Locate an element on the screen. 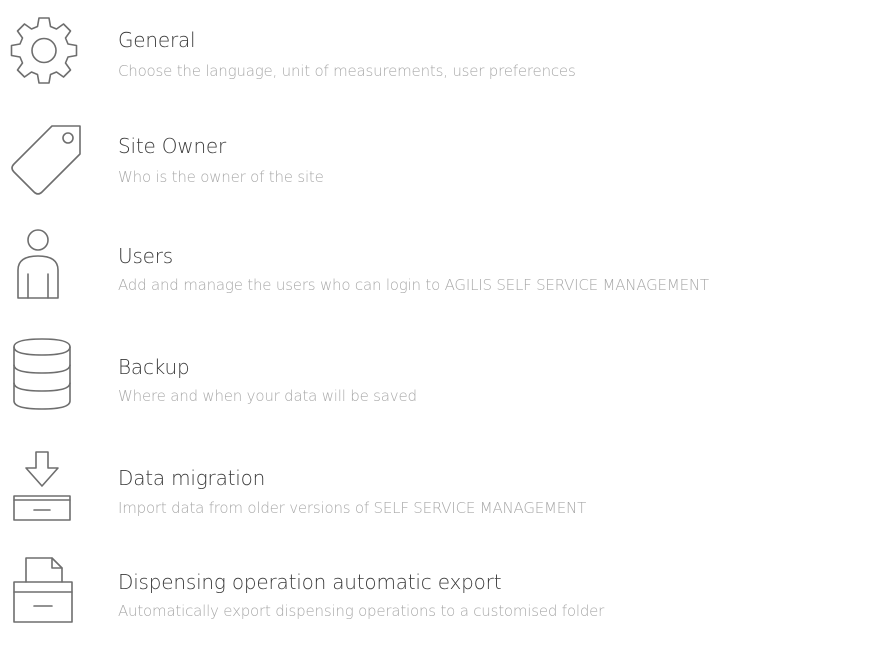 This screenshot has width=882, height=648. import-tray-icon is located at coordinates (44, 486).